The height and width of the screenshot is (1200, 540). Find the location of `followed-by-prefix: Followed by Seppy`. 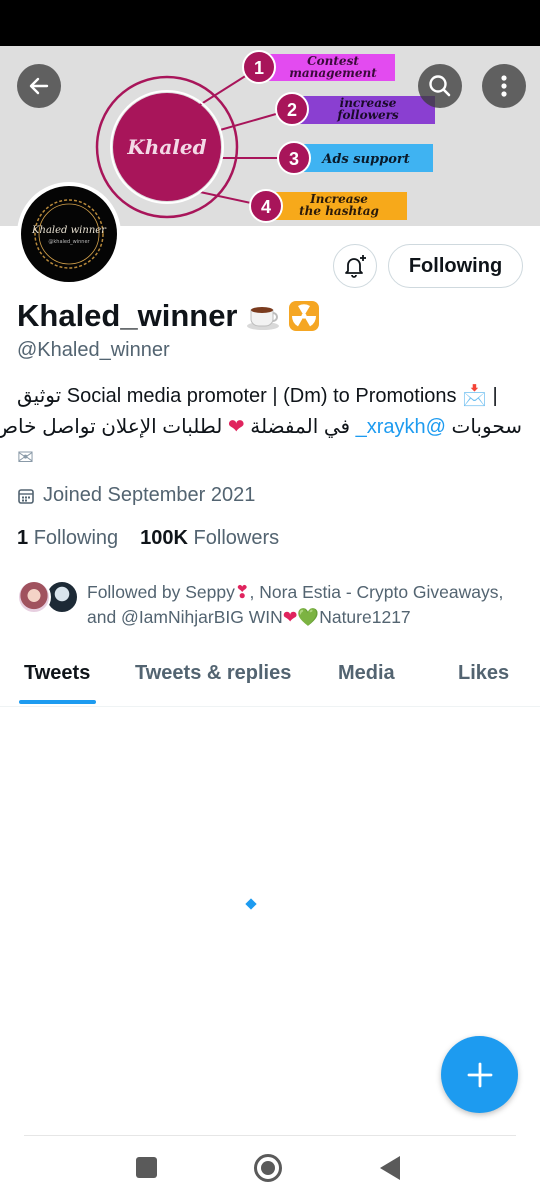

followed-by-prefix: Followed by Seppy is located at coordinates (161, 592).